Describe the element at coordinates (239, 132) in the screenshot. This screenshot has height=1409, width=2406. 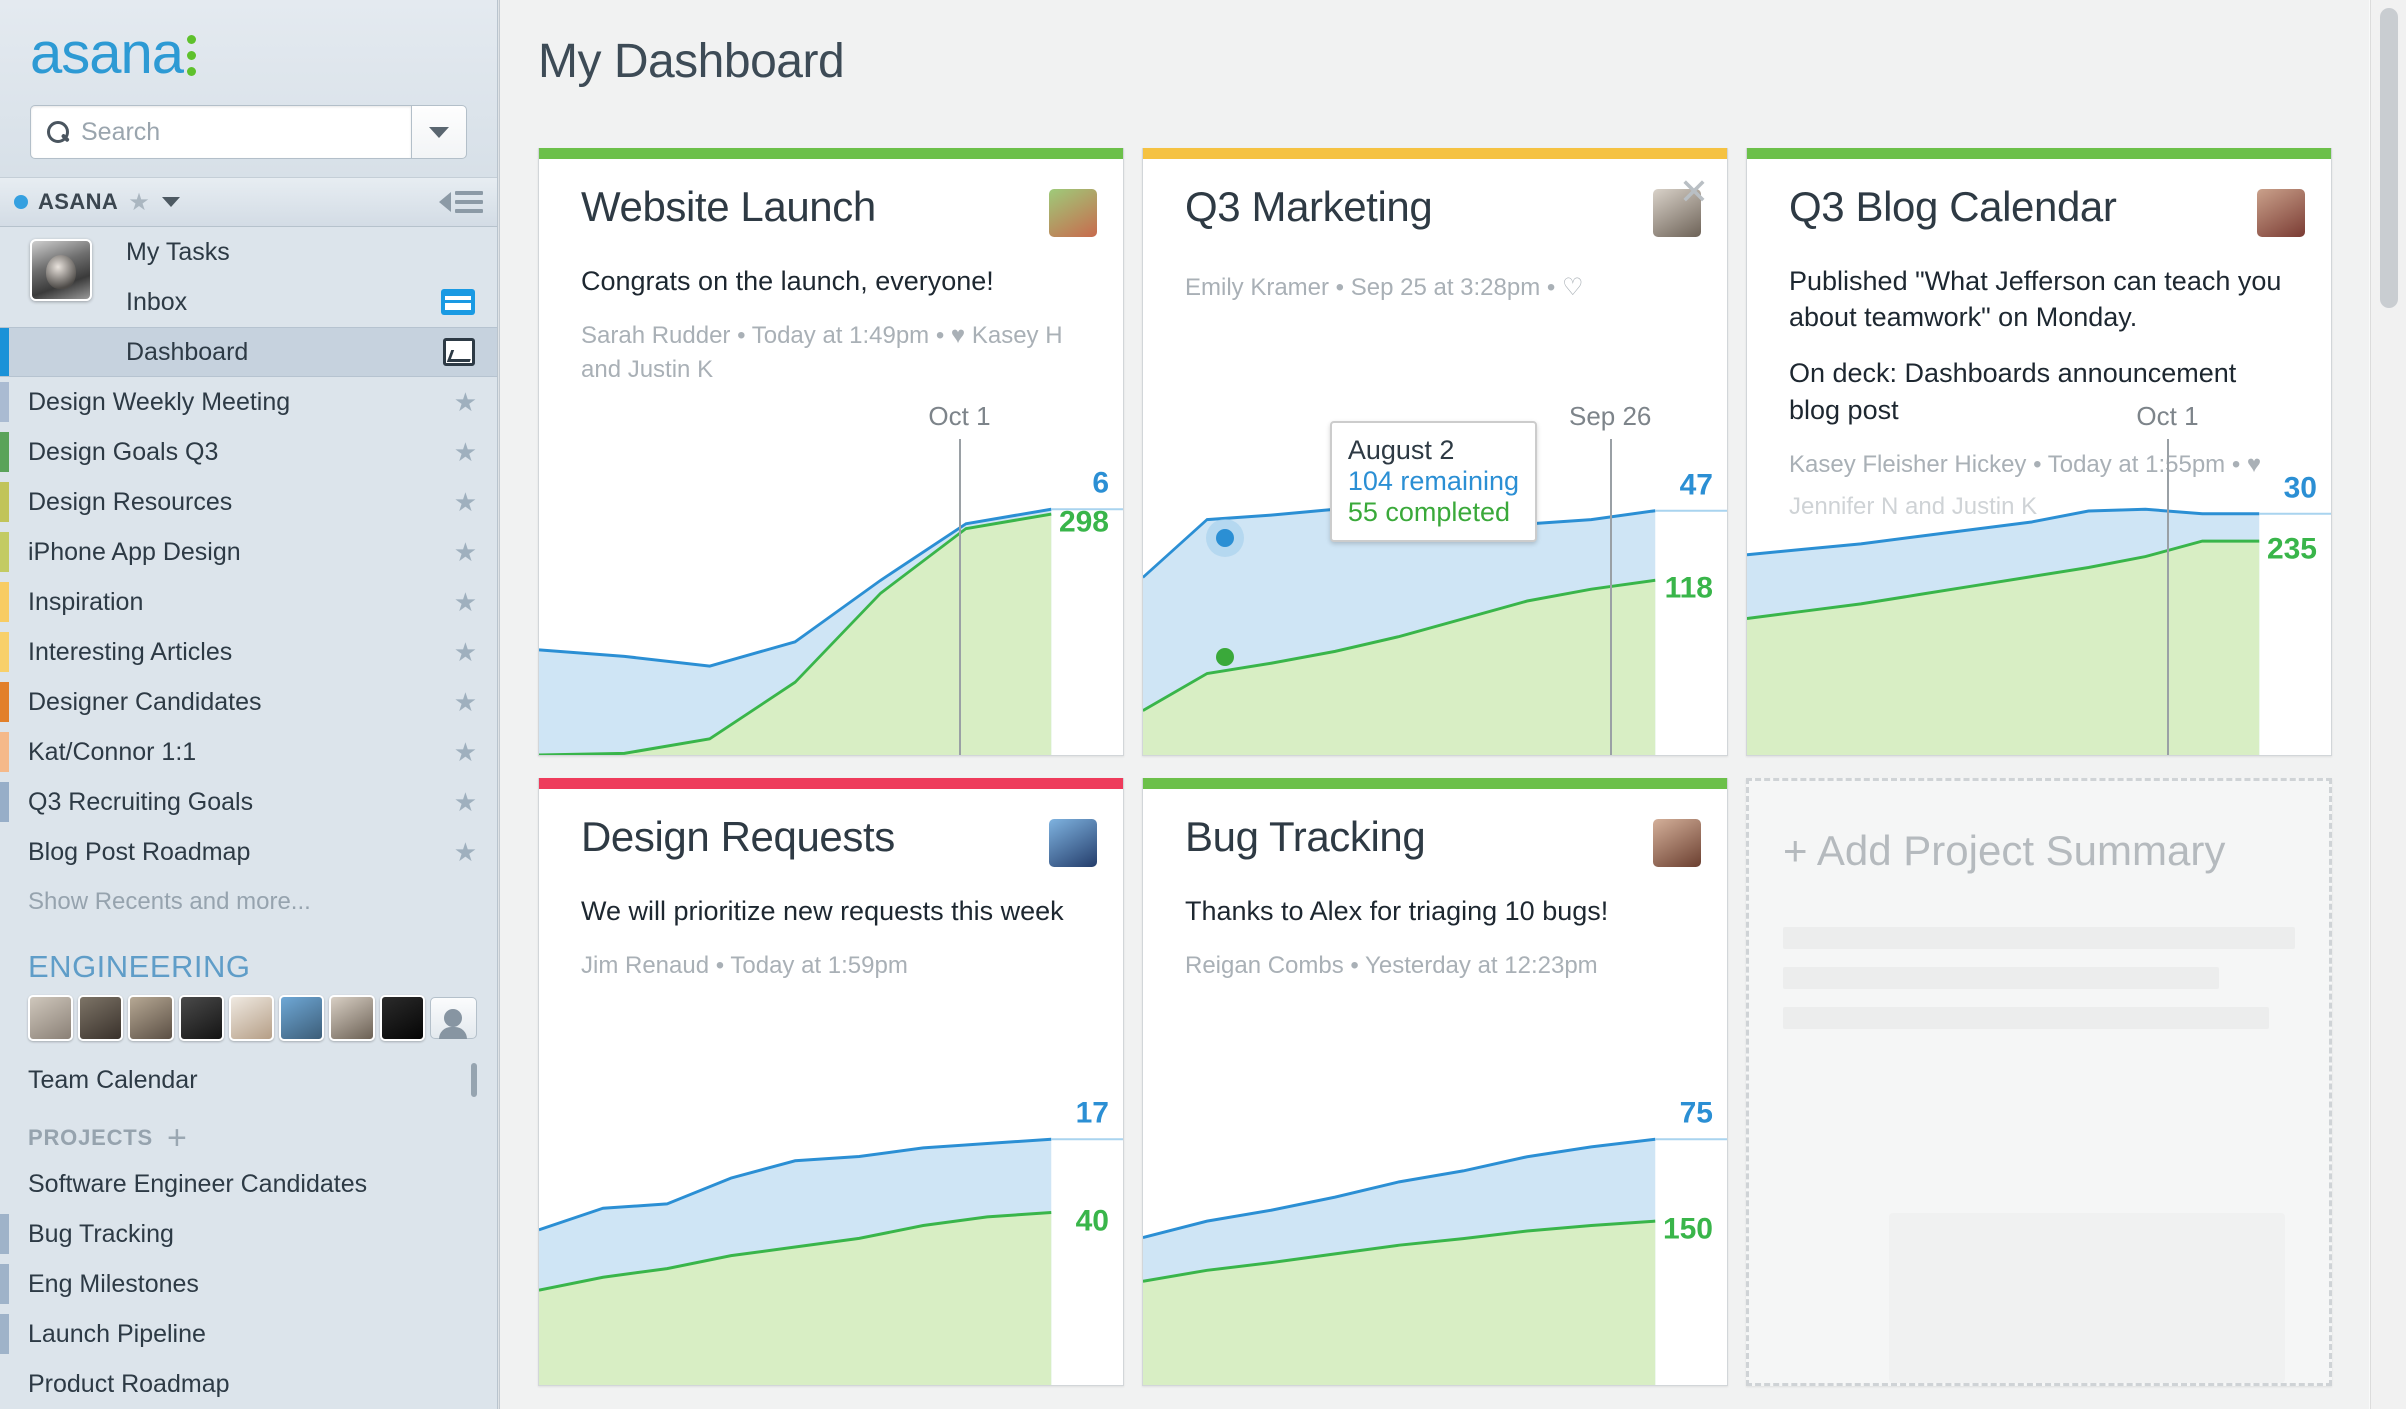
I see `search-input` at that location.